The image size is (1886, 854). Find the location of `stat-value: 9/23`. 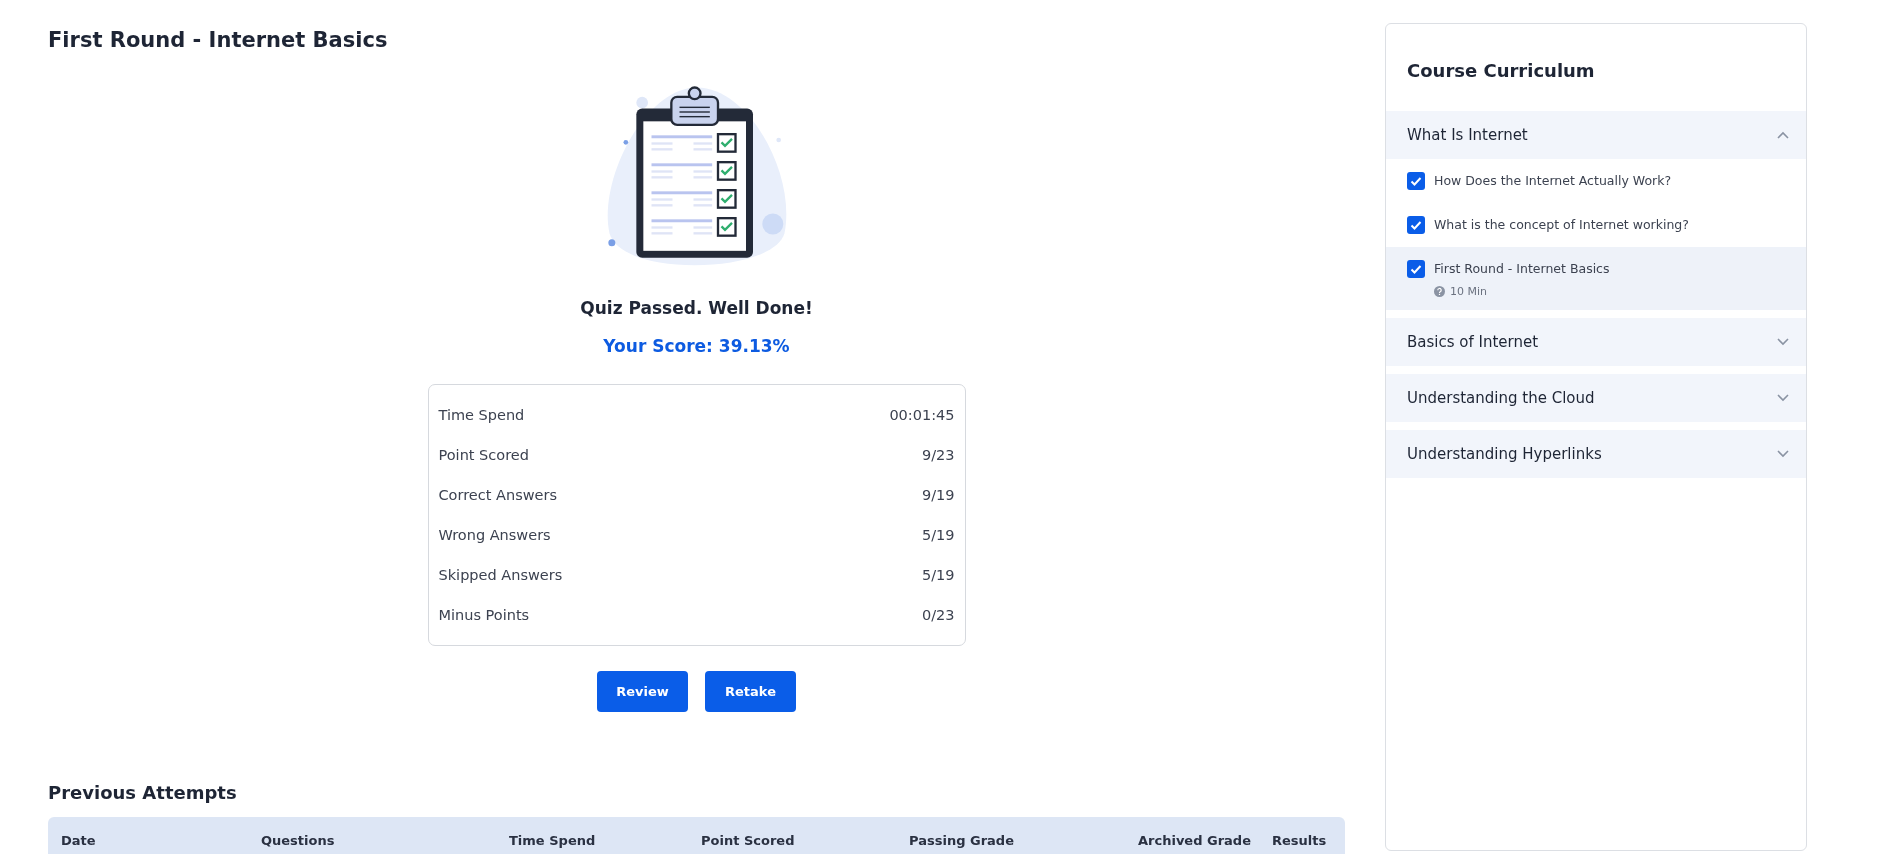

stat-value: 9/23 is located at coordinates (938, 455).